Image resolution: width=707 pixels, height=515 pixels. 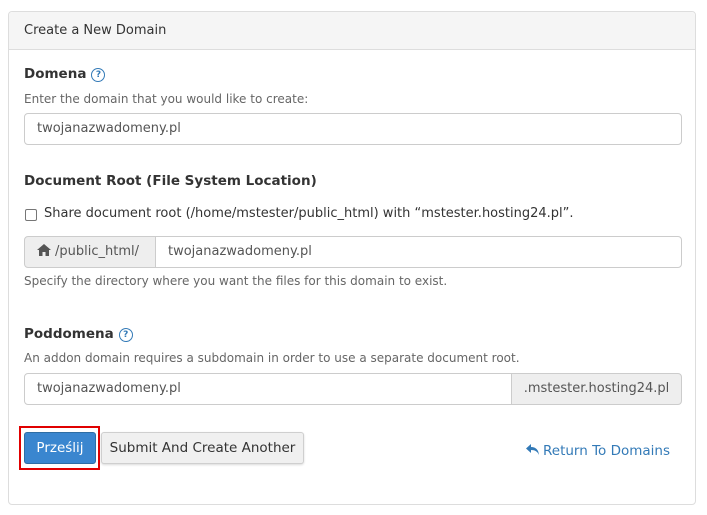 I want to click on subdomain-input: twojanazwadomeny.pl, so click(x=268, y=389).